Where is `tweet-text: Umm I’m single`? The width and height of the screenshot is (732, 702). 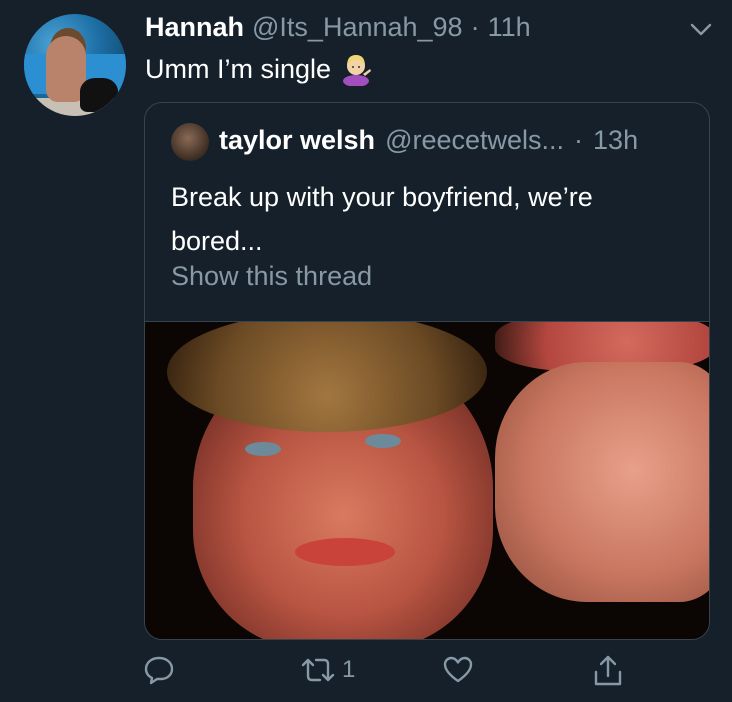 tweet-text: Umm I’m single is located at coordinates (238, 68).